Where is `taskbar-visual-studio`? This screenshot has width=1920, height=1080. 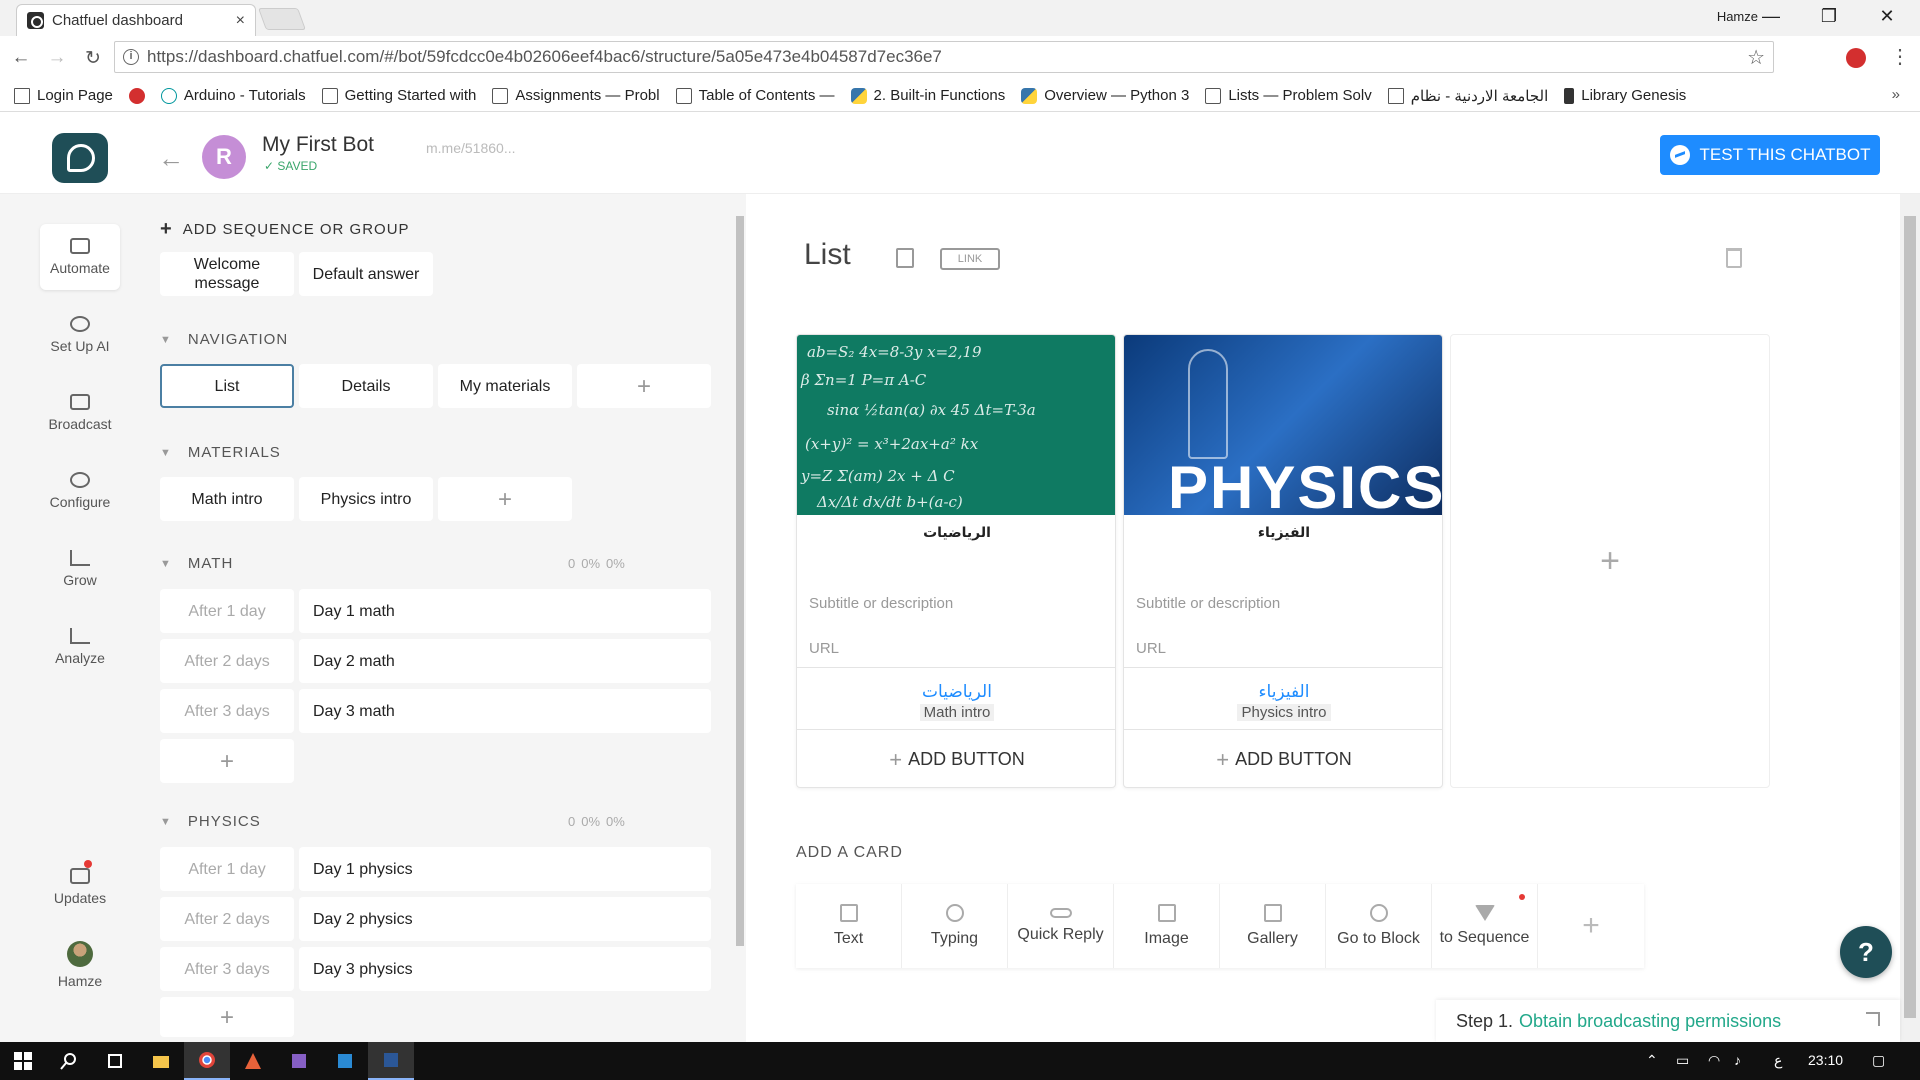 taskbar-visual-studio is located at coordinates (299, 1061).